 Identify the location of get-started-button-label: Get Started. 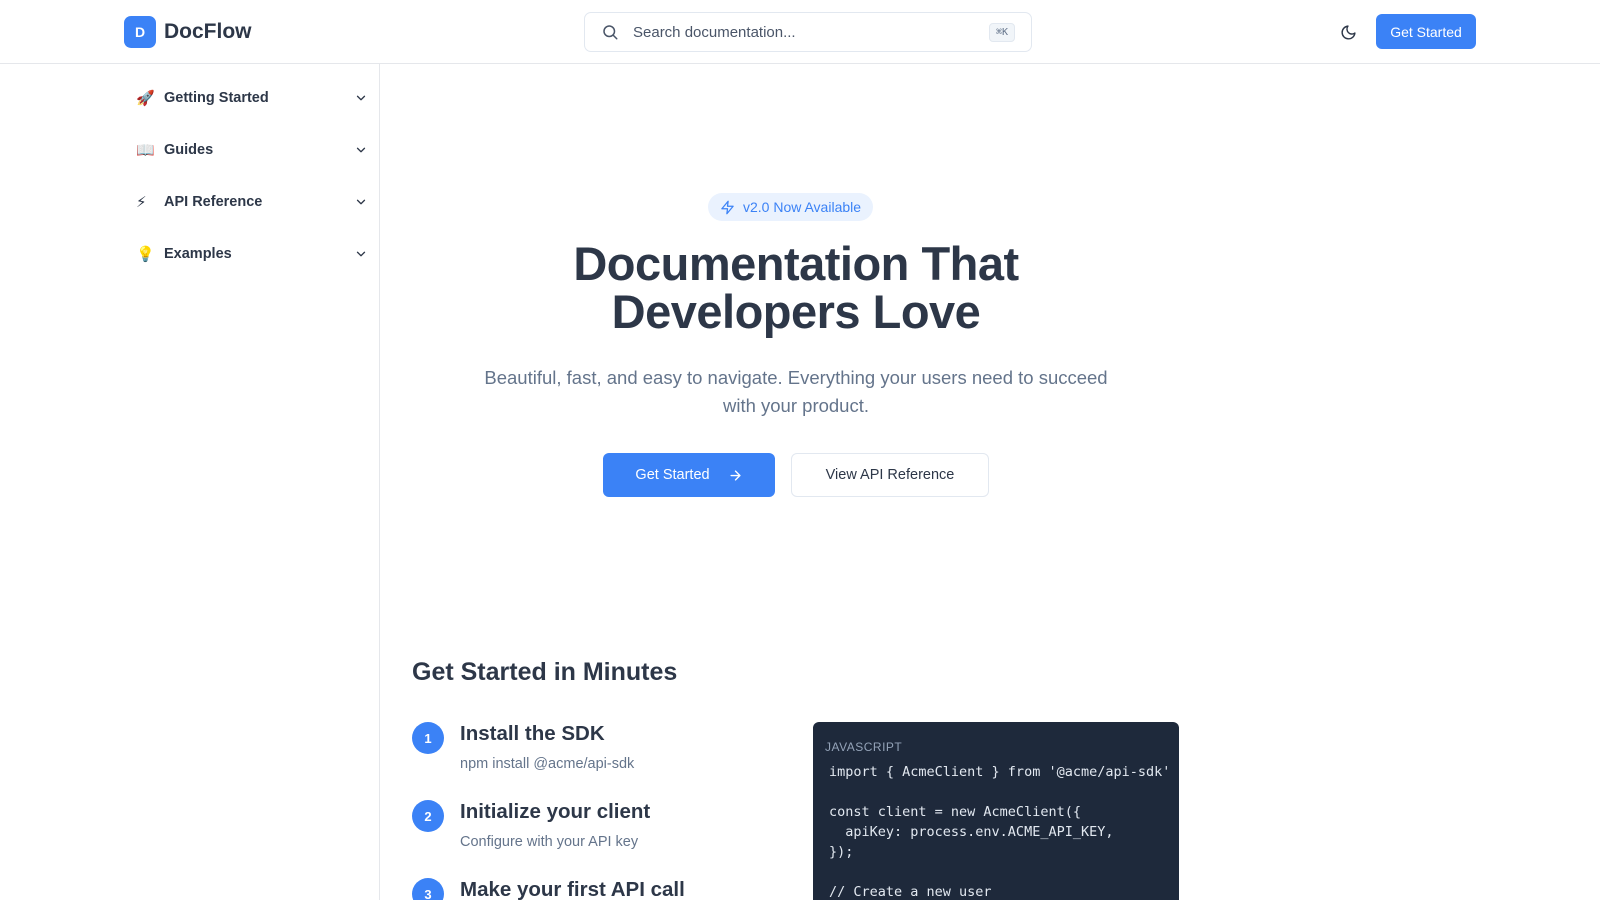
(672, 475).